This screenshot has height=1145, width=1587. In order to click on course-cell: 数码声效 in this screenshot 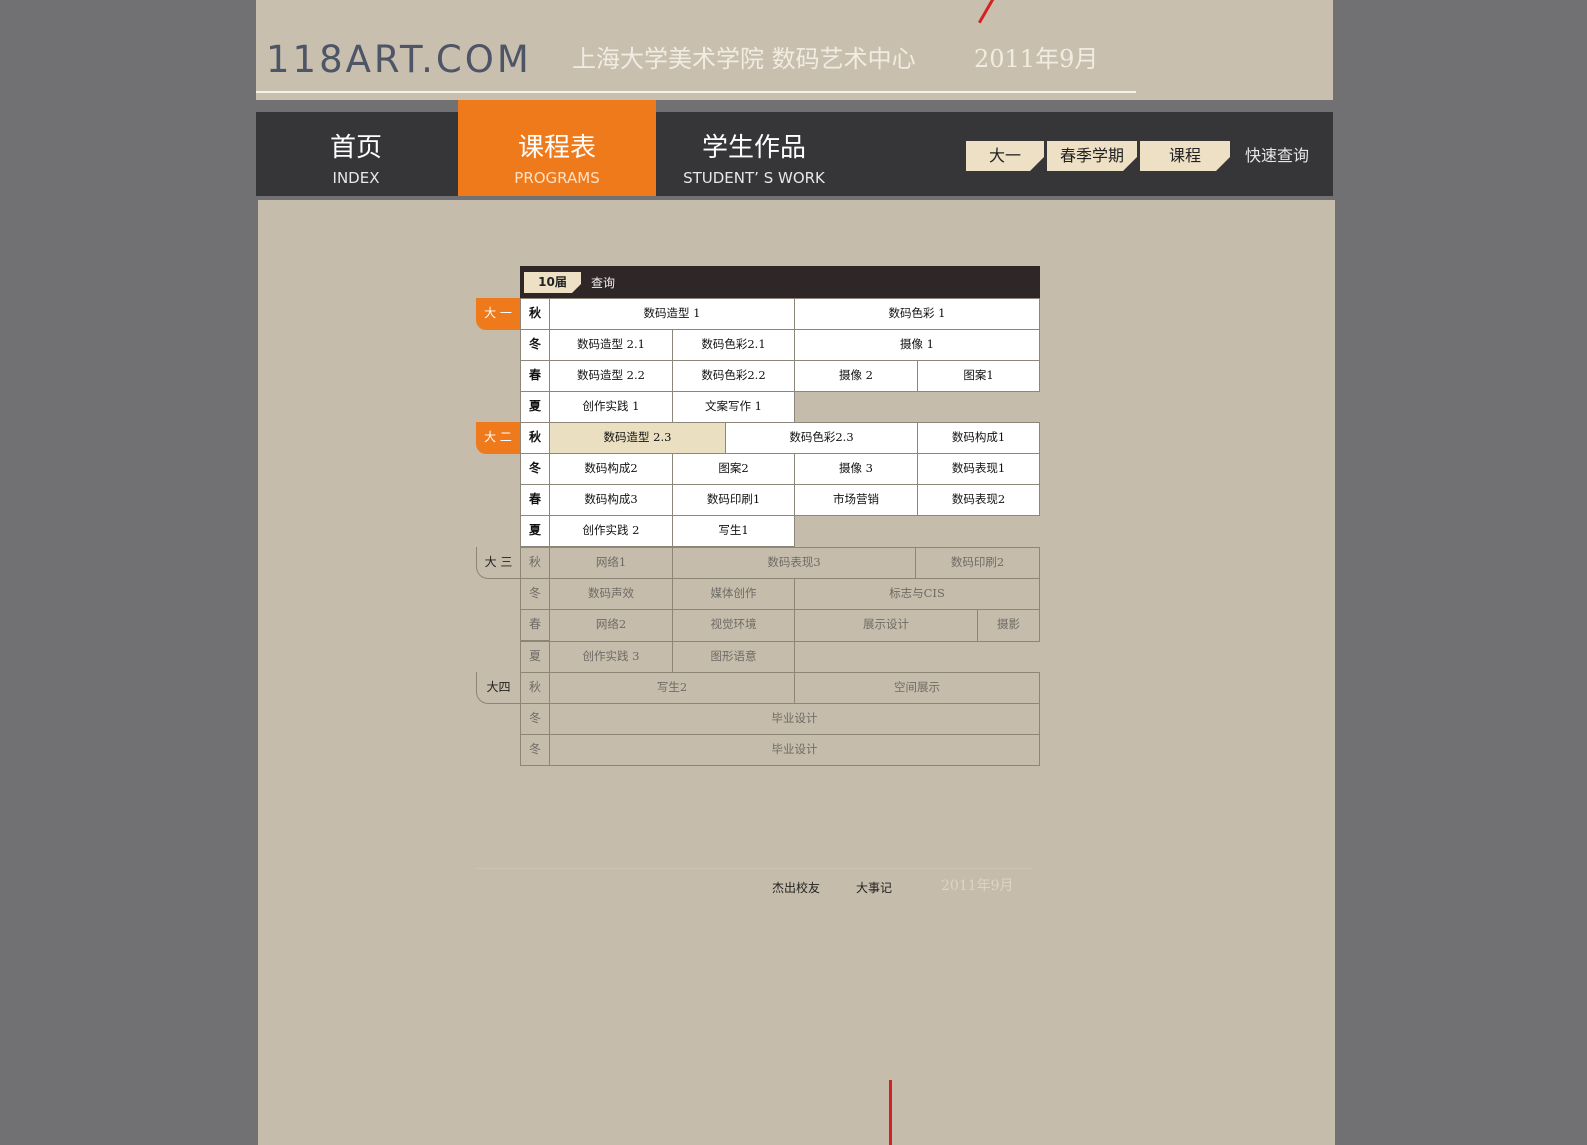, I will do `click(611, 594)`.